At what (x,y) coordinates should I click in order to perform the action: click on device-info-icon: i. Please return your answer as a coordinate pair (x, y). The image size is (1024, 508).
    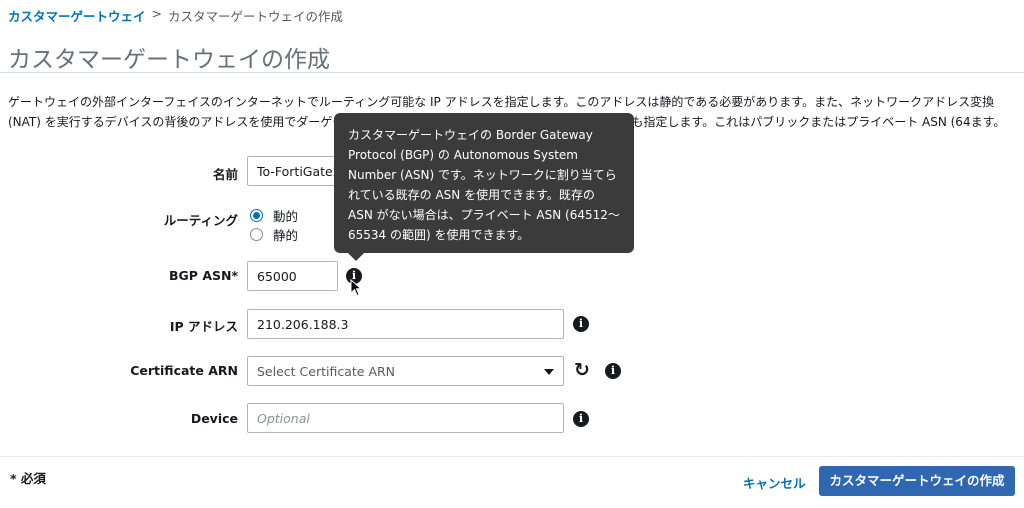
    Looking at the image, I should click on (581, 419).